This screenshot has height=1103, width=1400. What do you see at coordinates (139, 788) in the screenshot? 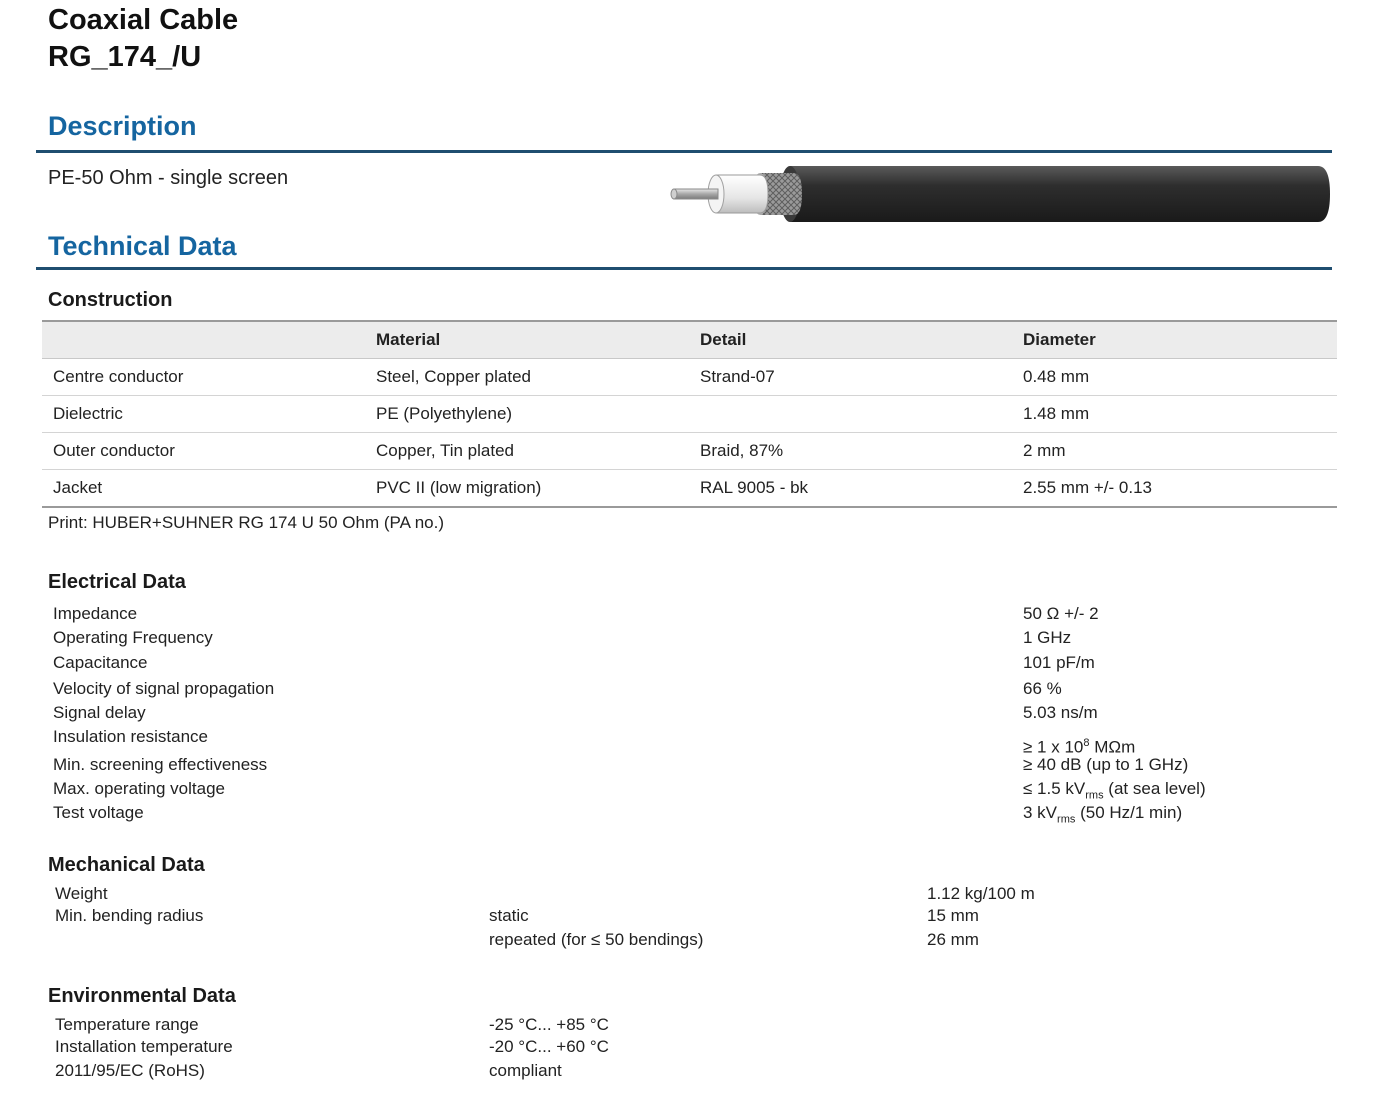
I see `max-voltage-label: Max. operating voltage` at bounding box center [139, 788].